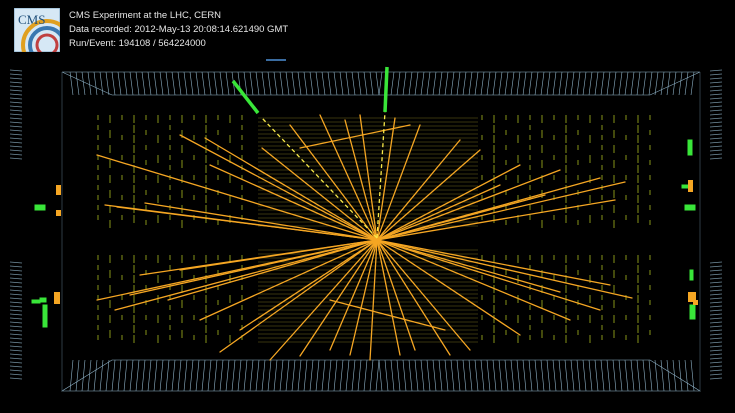 The image size is (735, 413). I want to click on dashed-tracks, so click(323, 175).